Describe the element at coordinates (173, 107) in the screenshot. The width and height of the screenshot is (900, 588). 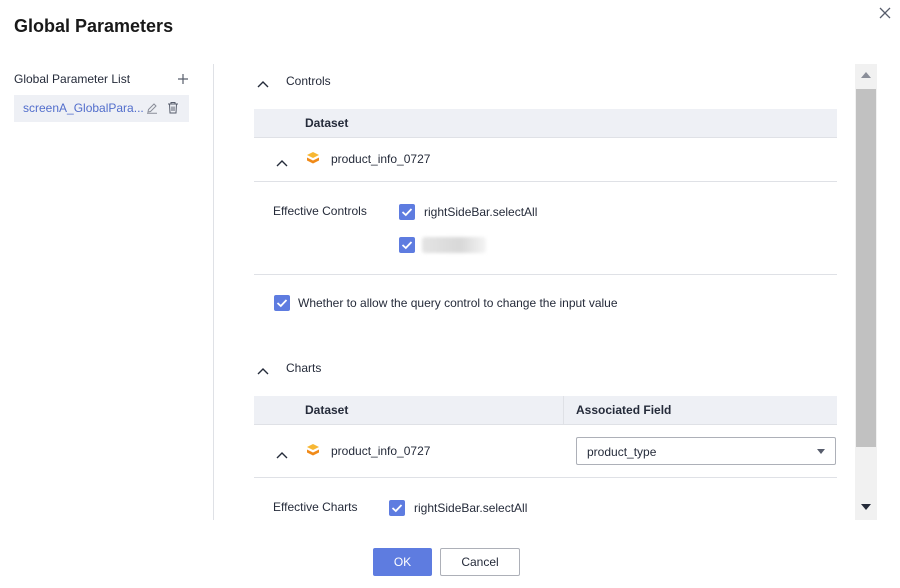
I see `trash-icon` at that location.